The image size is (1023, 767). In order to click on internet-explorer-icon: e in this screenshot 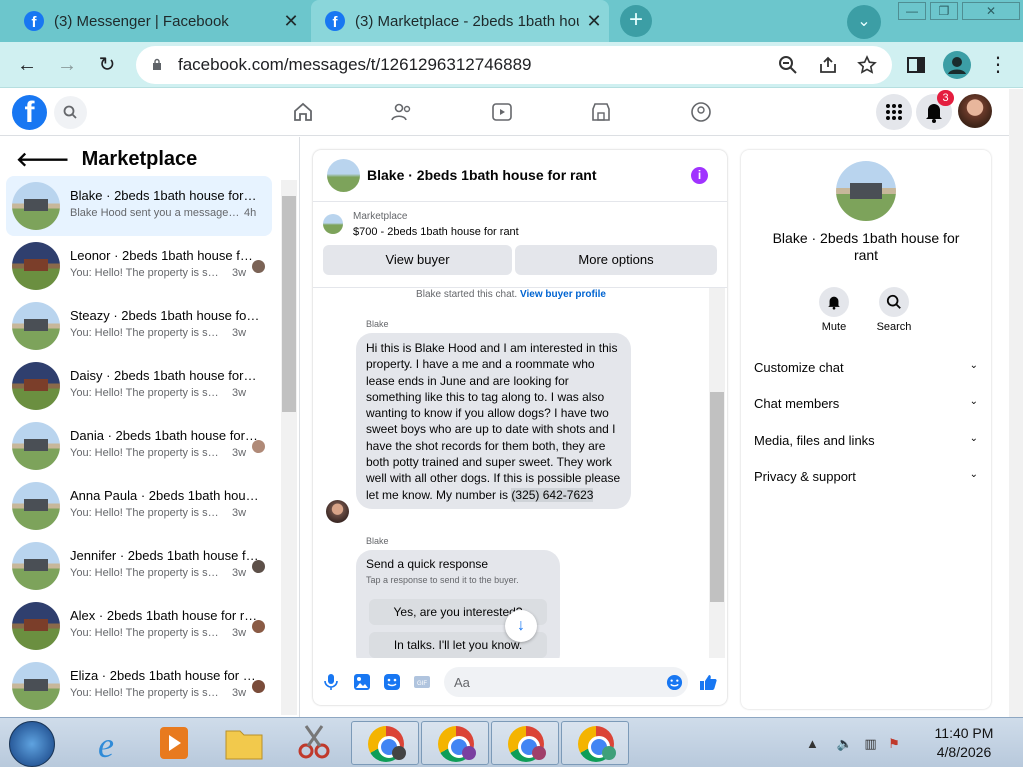, I will do `click(106, 743)`.